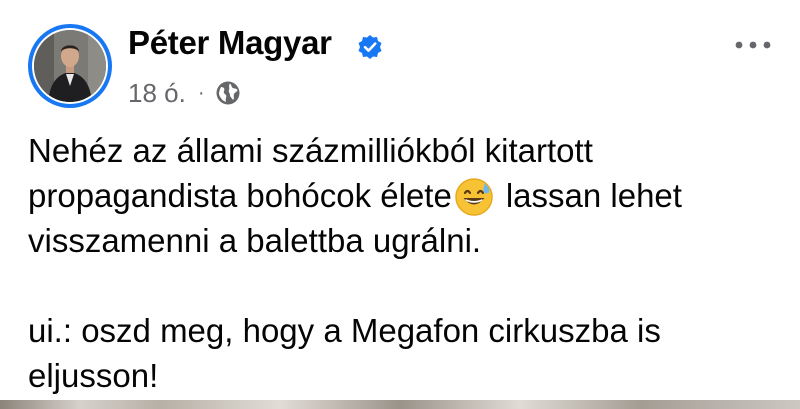 This screenshot has height=409, width=800. I want to click on post-text-line: eljusson!, so click(93, 375).